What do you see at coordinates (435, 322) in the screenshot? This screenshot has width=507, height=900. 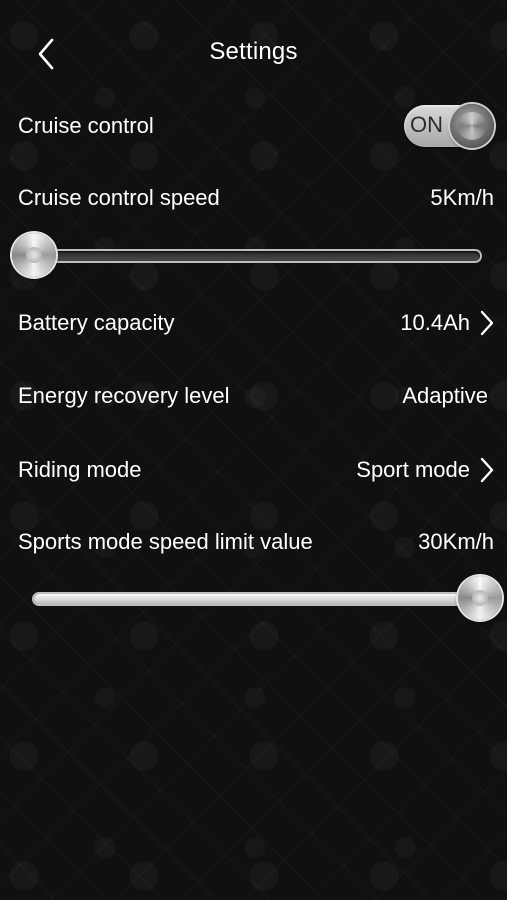 I see `battery-capacity-value: 10.4Ah` at bounding box center [435, 322].